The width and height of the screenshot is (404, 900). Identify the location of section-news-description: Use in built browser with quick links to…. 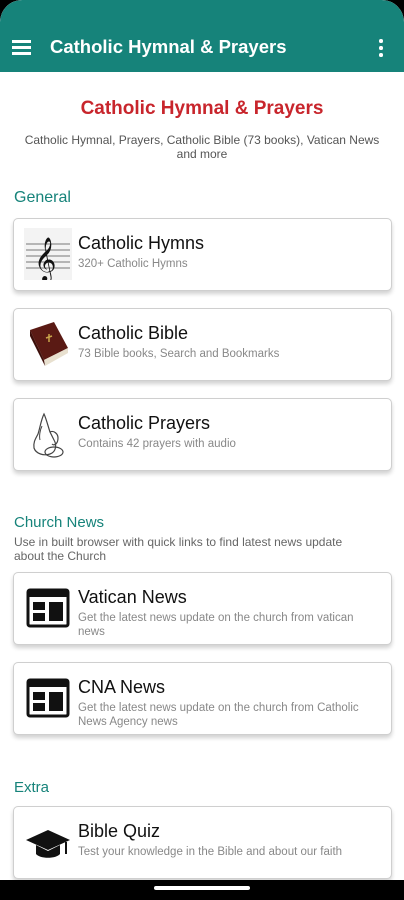
(178, 549).